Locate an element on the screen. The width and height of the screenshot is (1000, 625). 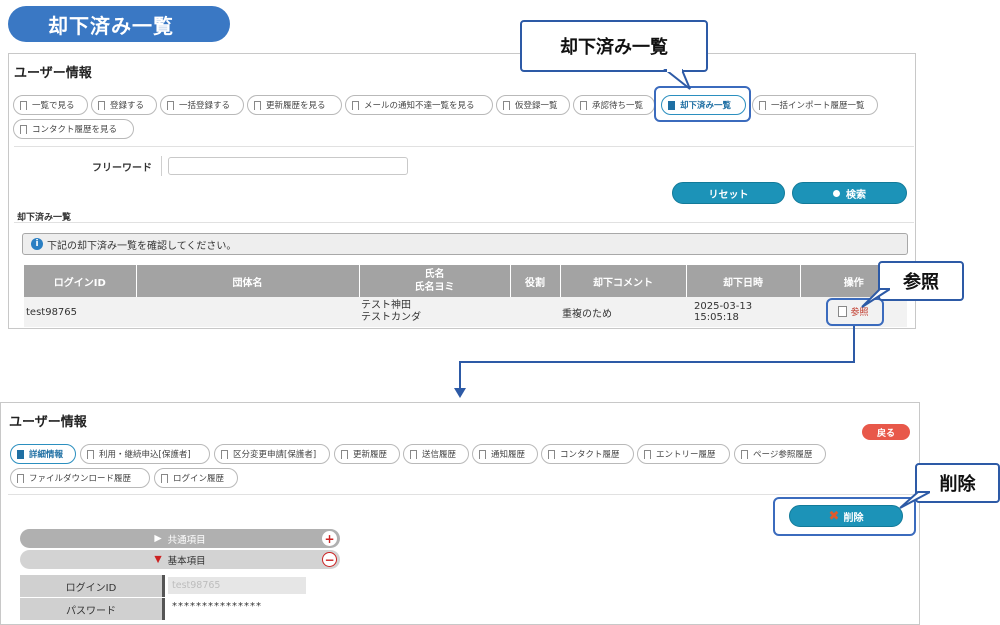
accordion-common: ▶ 共通項目 + is located at coordinates (180, 538).